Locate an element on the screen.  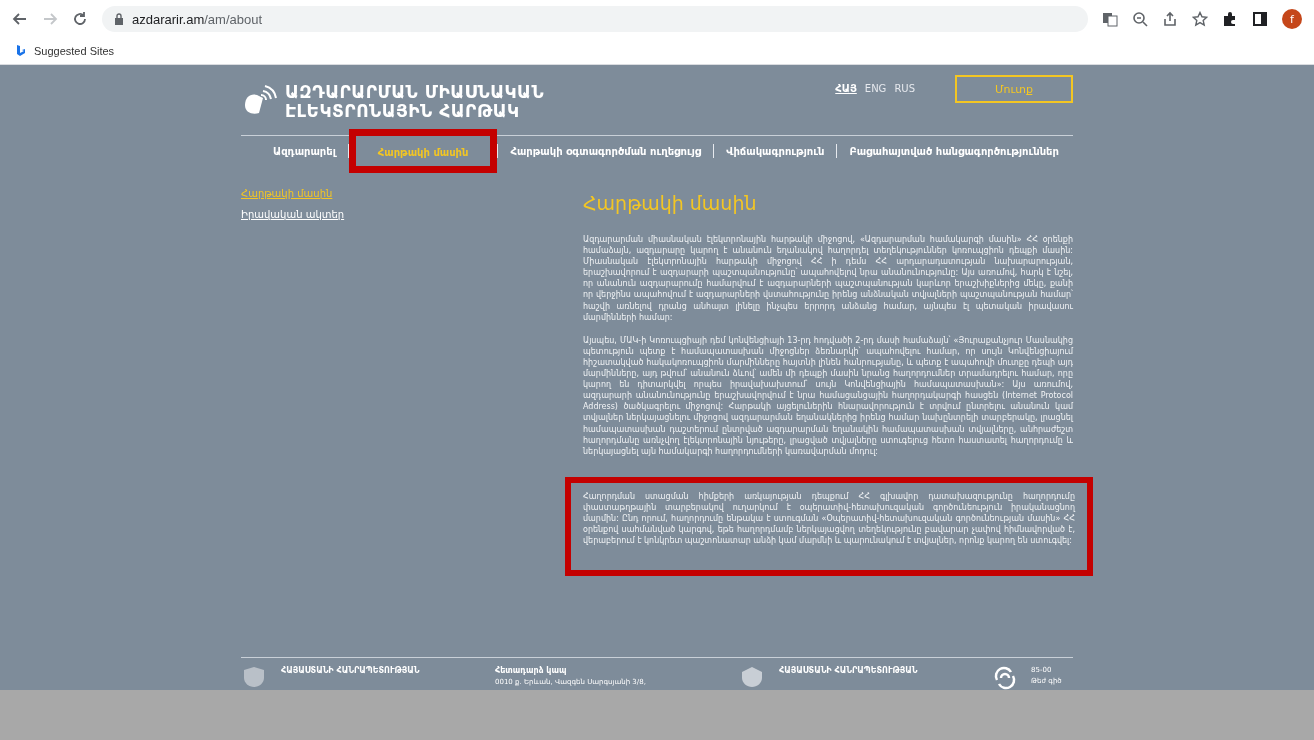
sidebar-link: Իրավական ակտեր is located at coordinates (412, 214).